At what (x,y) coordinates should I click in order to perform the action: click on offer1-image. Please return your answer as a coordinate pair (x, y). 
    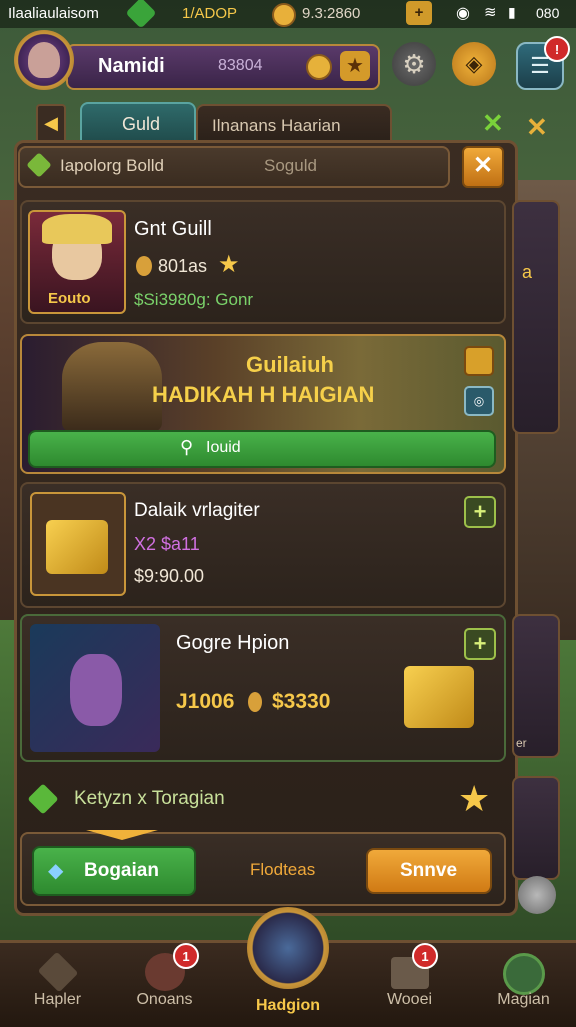
    Looking at the image, I should click on (78, 544).